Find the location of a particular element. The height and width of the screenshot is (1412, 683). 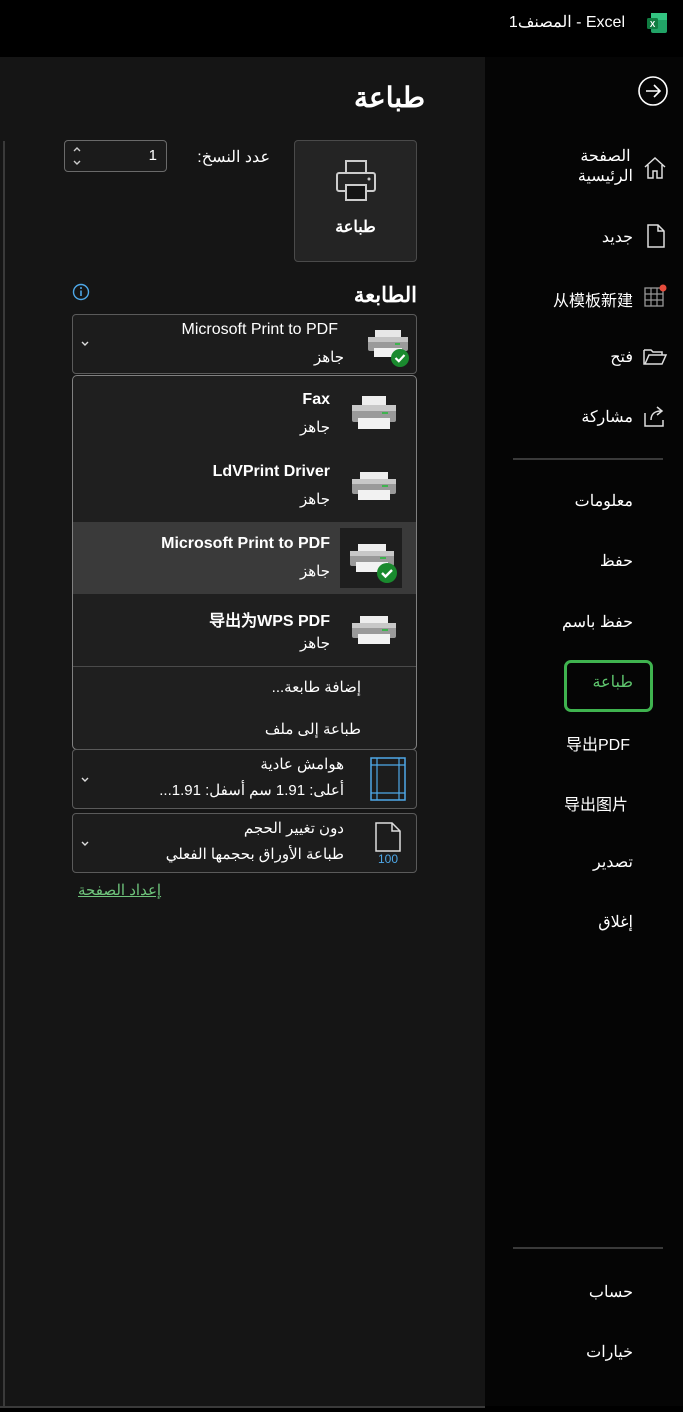

print-to-file-option: طباعة إلى ملف is located at coordinates (313, 729).